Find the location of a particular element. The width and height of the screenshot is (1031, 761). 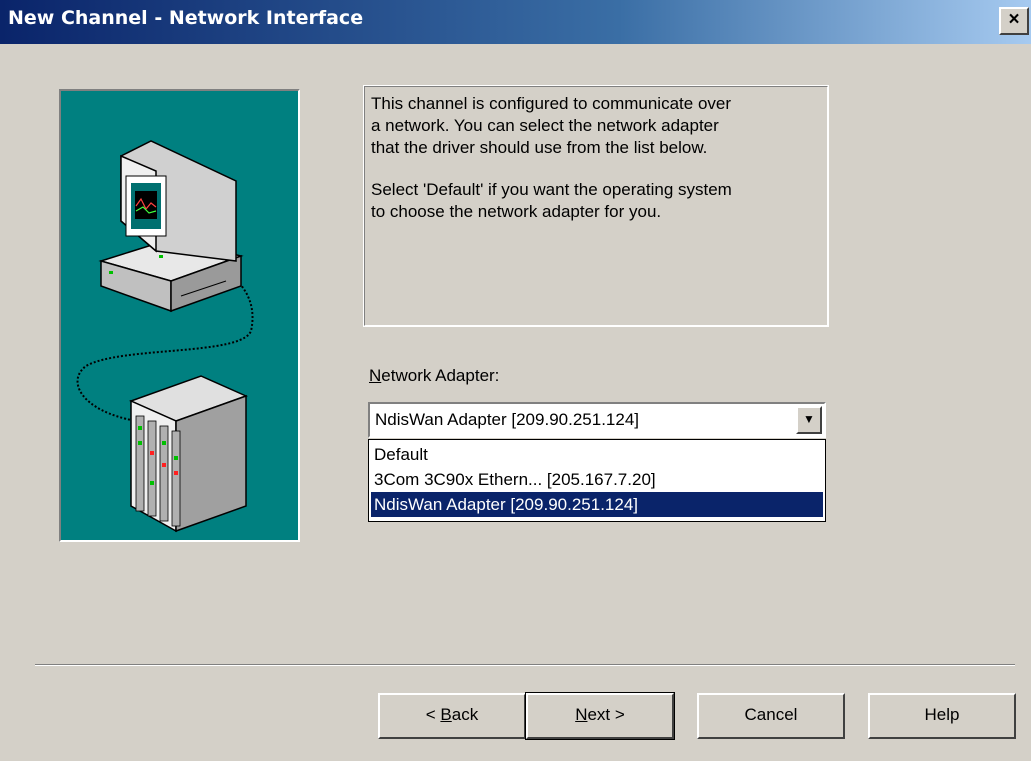

dropdown-button: ▼ is located at coordinates (809, 420).